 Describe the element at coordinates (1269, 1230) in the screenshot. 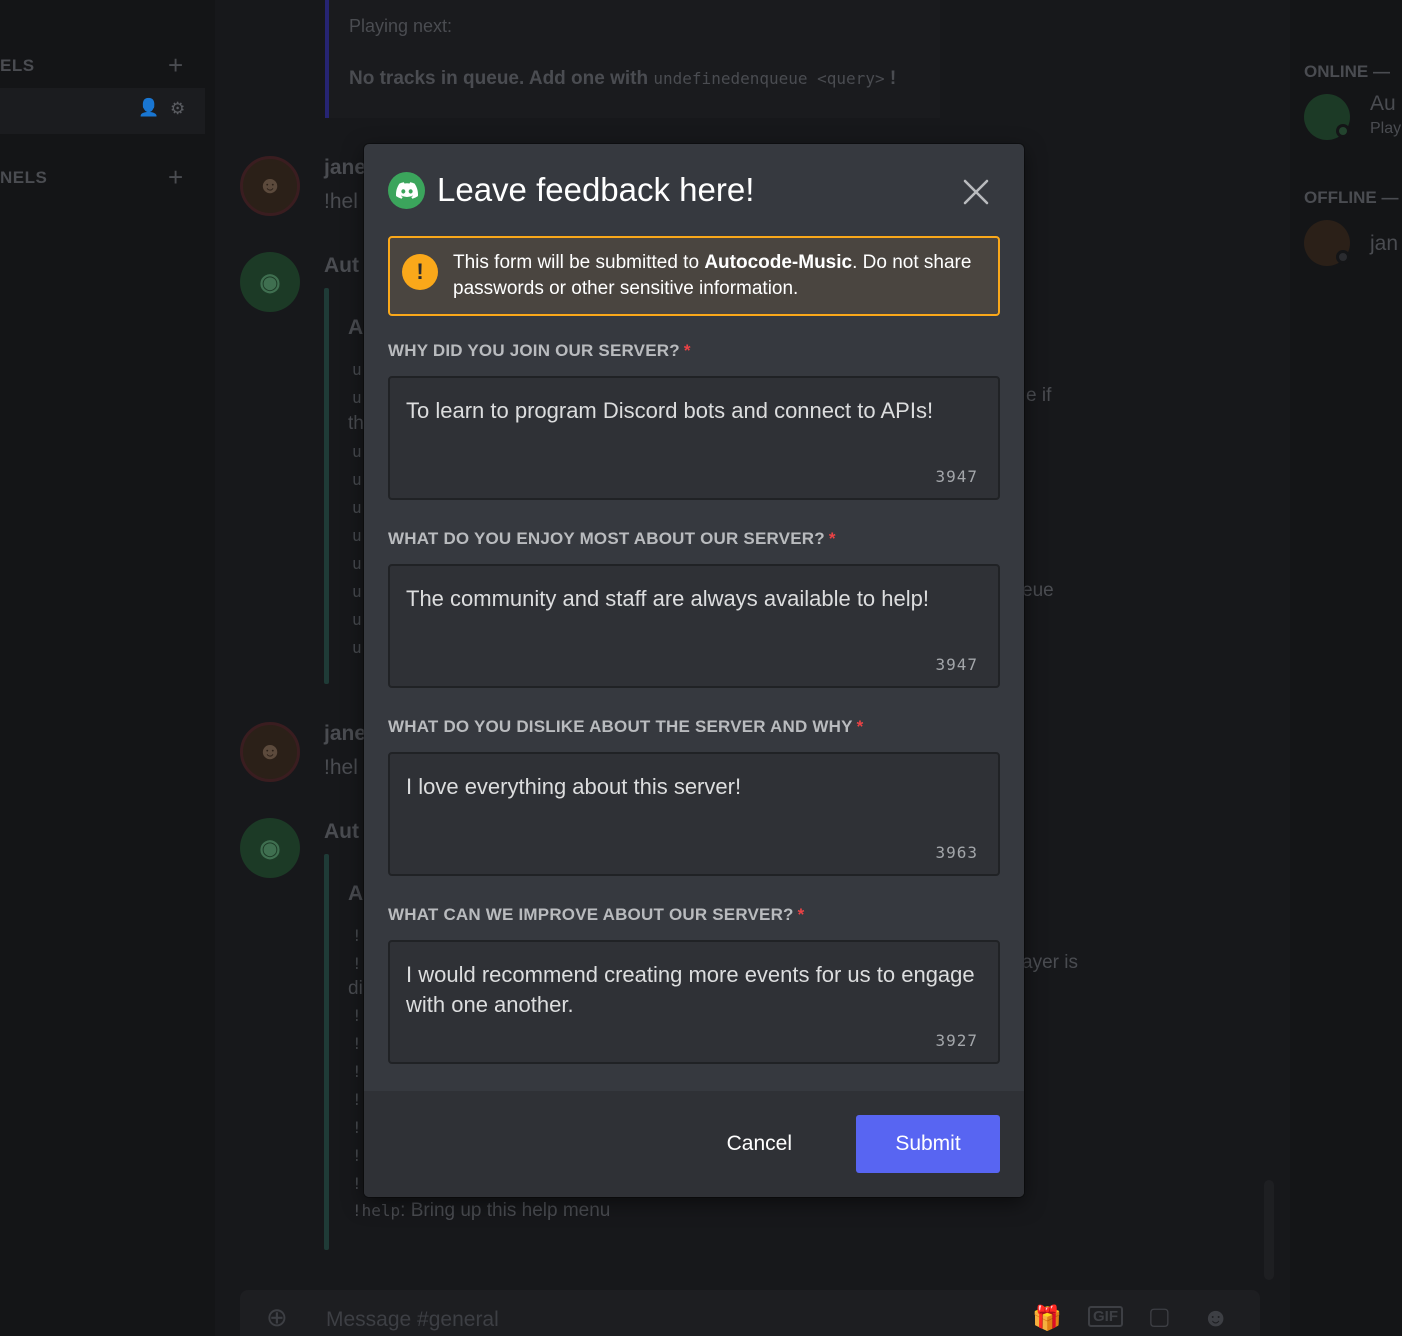

I see `scrollbar` at that location.